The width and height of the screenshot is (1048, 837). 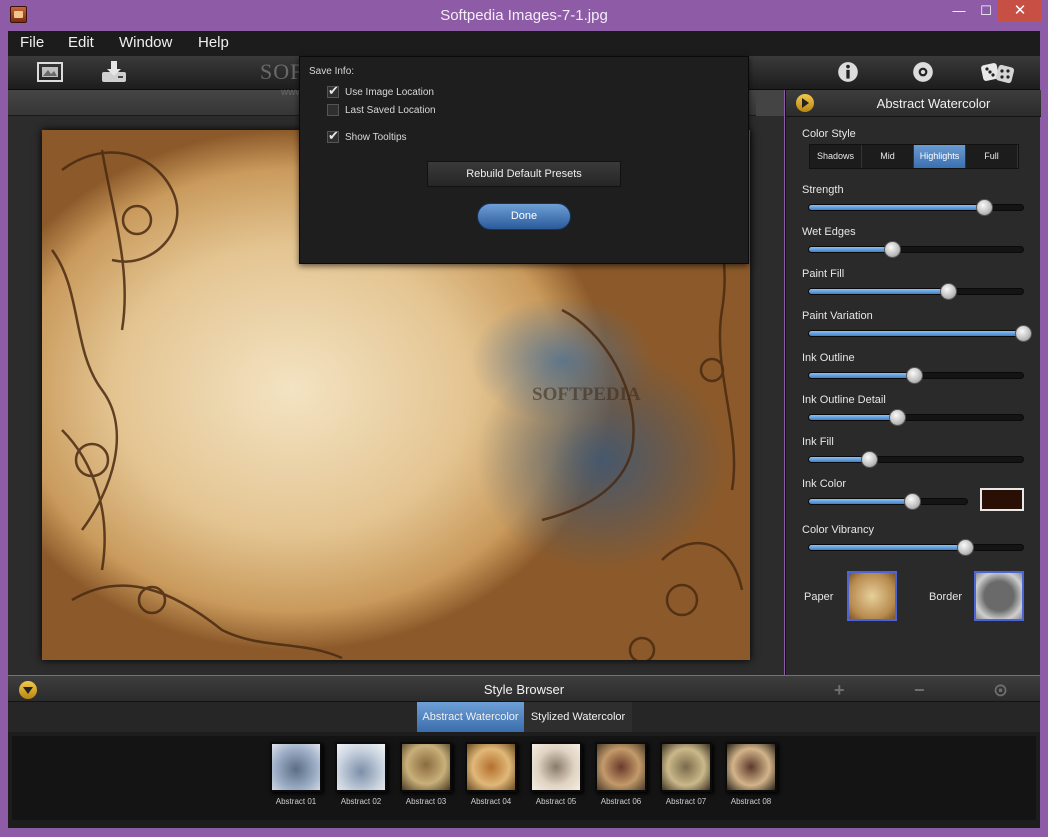 I want to click on color-vibrancy-slider, so click(x=916, y=547).